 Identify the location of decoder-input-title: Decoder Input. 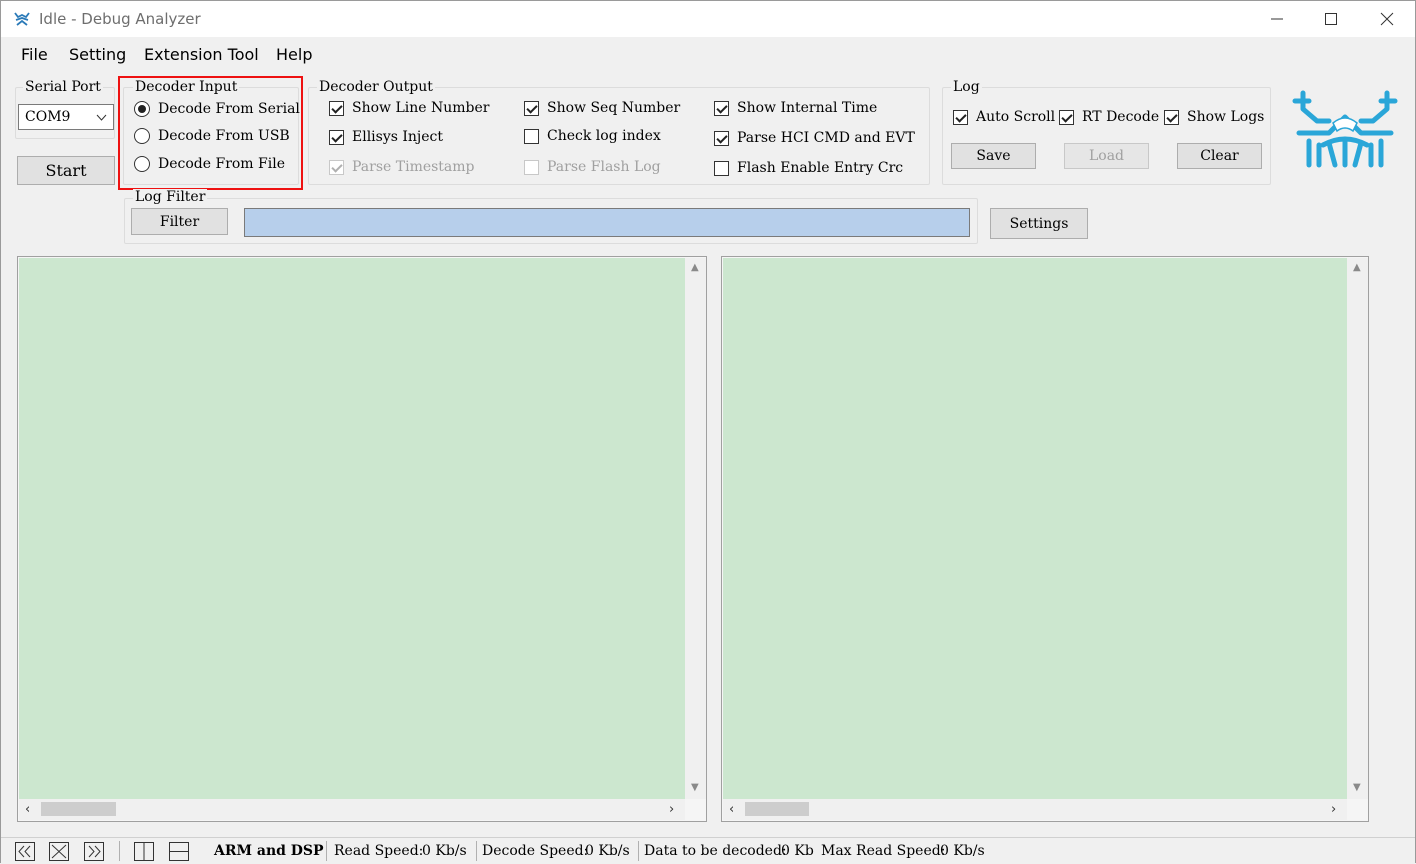
(186, 87).